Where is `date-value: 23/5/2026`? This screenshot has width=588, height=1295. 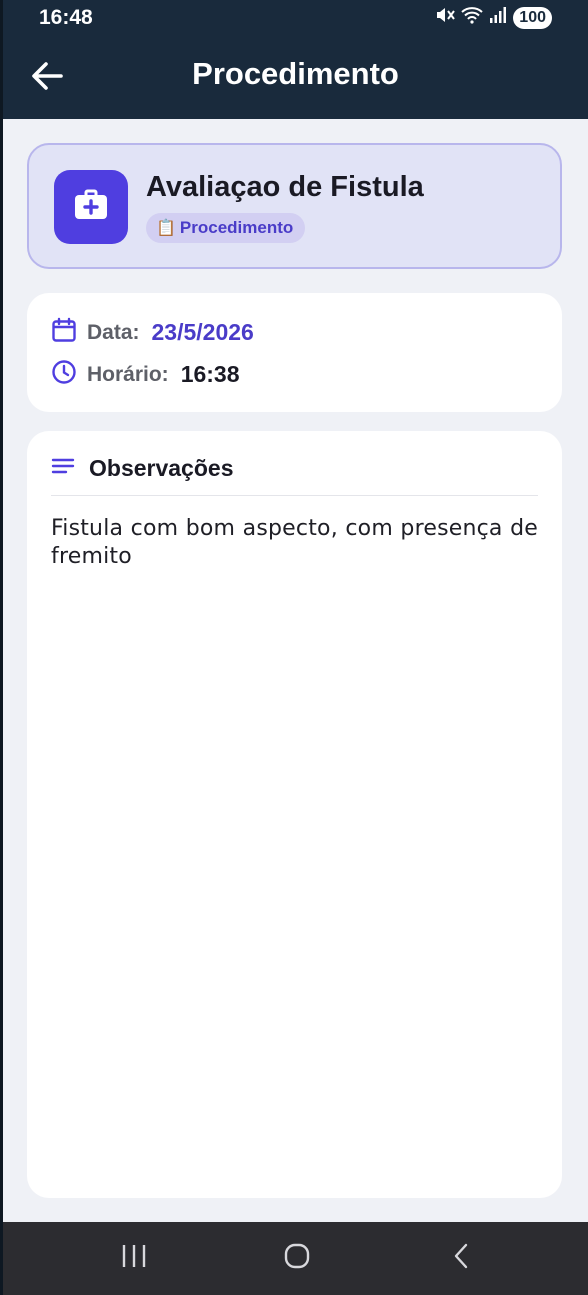
date-value: 23/5/2026 is located at coordinates (202, 332).